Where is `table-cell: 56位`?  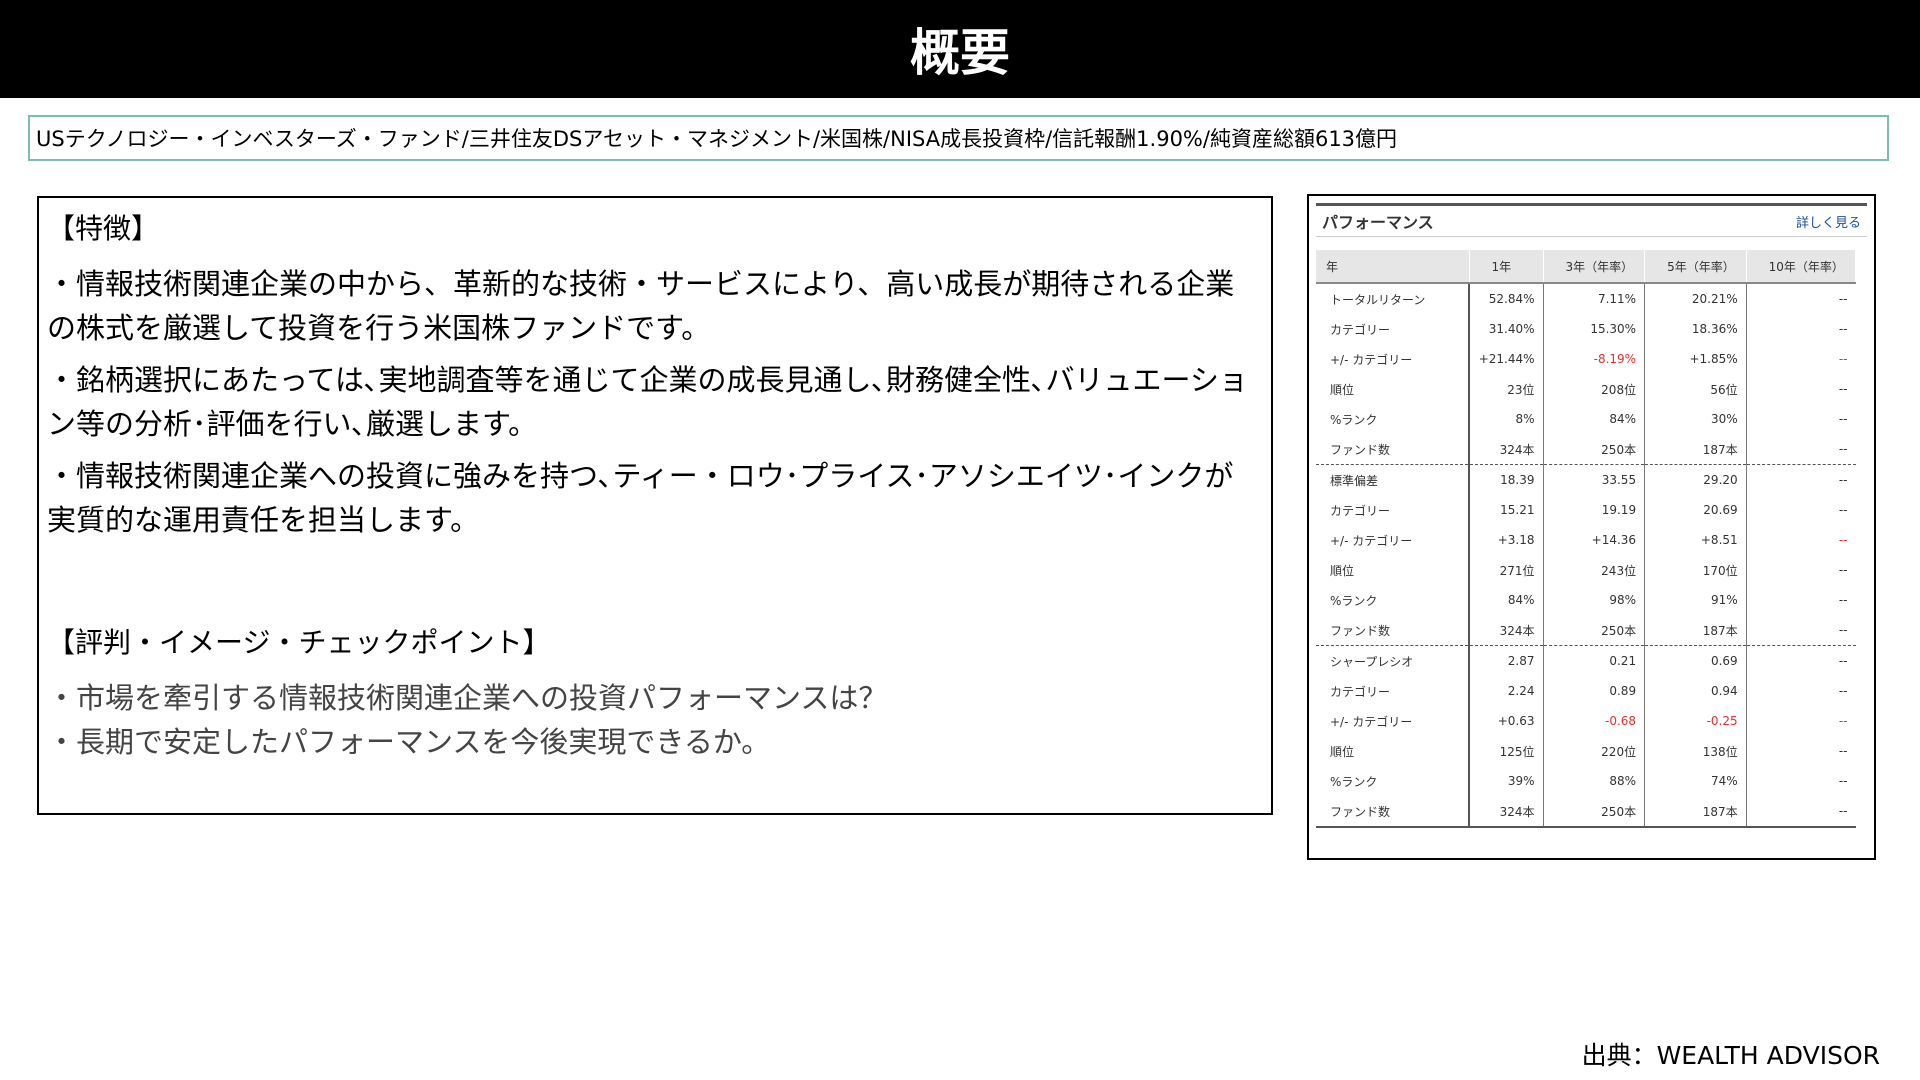 table-cell: 56位 is located at coordinates (1695, 389).